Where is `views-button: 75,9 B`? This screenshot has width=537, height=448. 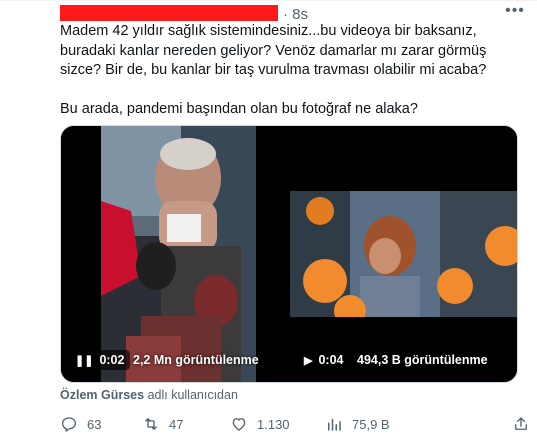 views-button: 75,9 B is located at coordinates (357, 424).